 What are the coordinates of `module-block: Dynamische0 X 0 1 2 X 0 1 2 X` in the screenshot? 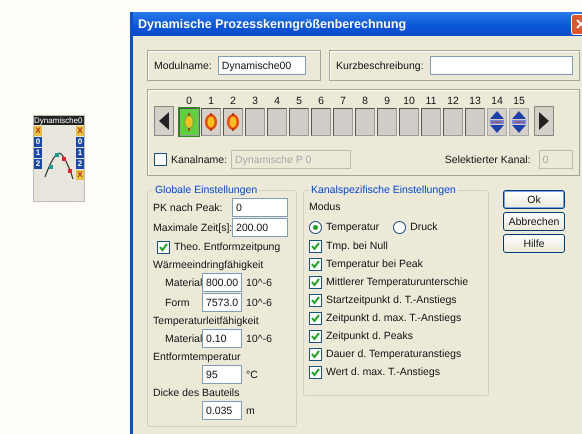 It's located at (59, 158).